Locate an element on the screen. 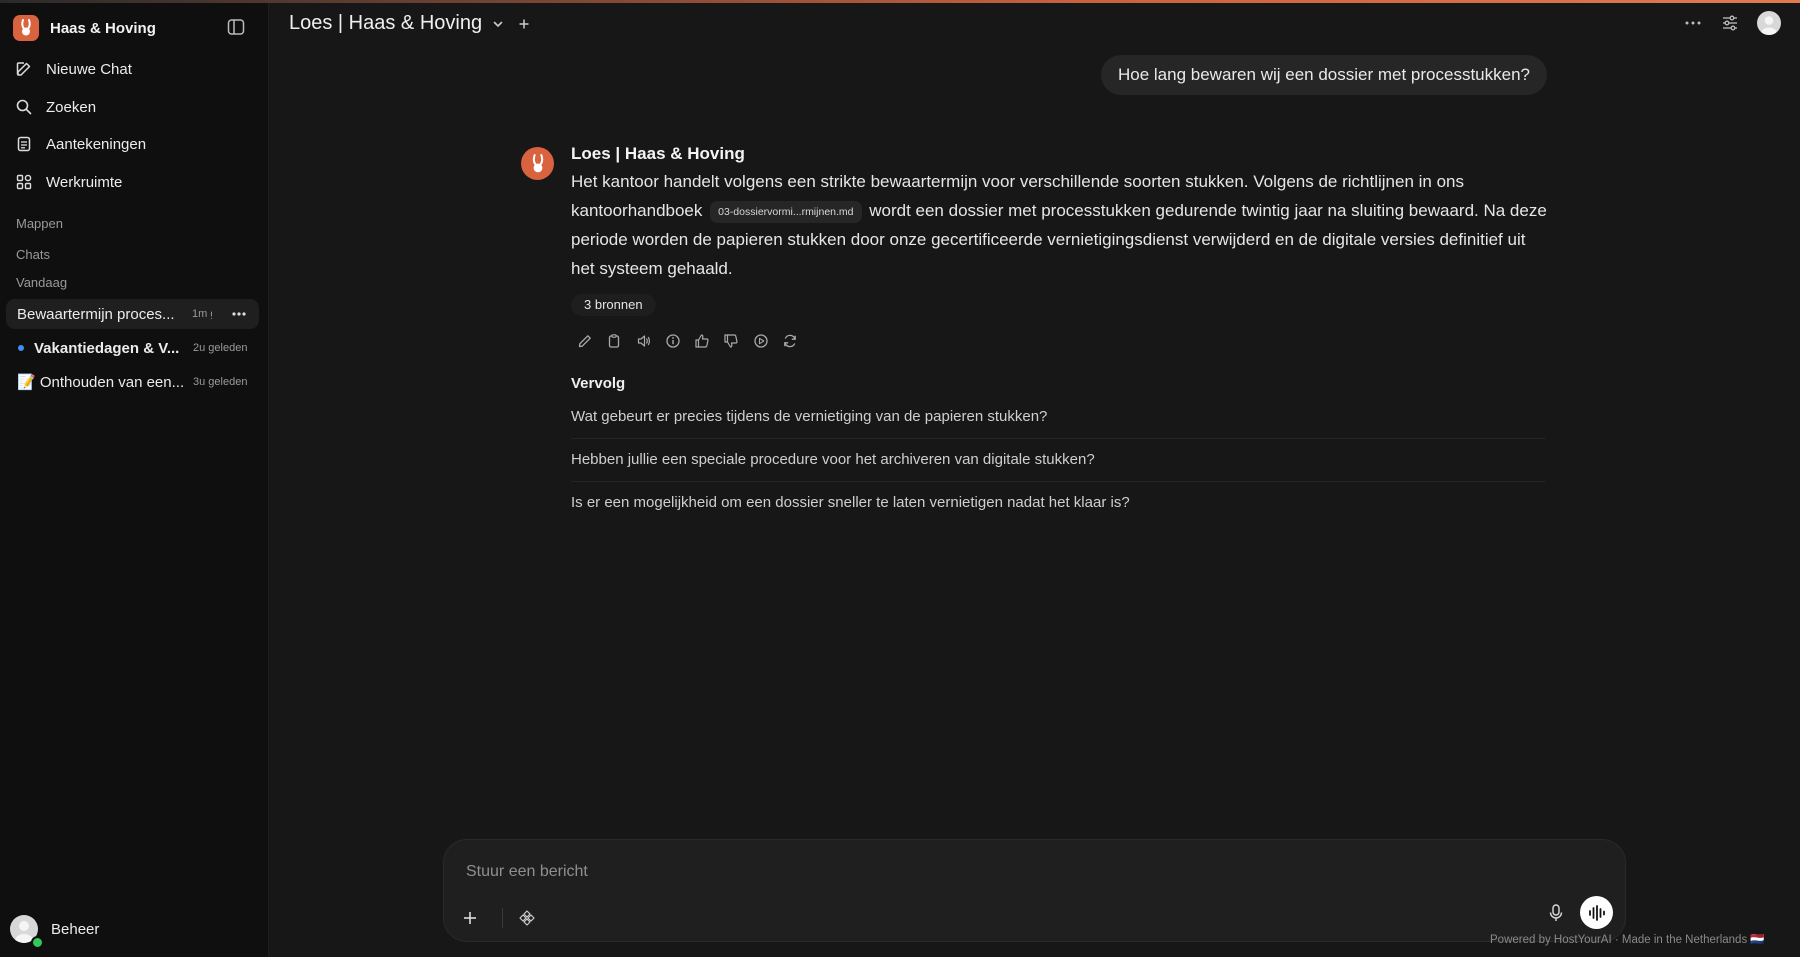 The height and width of the screenshot is (957, 1800). top-accent-line is located at coordinates (900, 1).